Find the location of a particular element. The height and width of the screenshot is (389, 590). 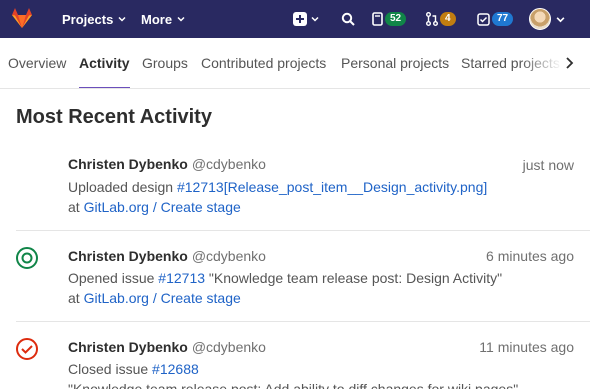

issue-closed-icon is located at coordinates (27, 349).